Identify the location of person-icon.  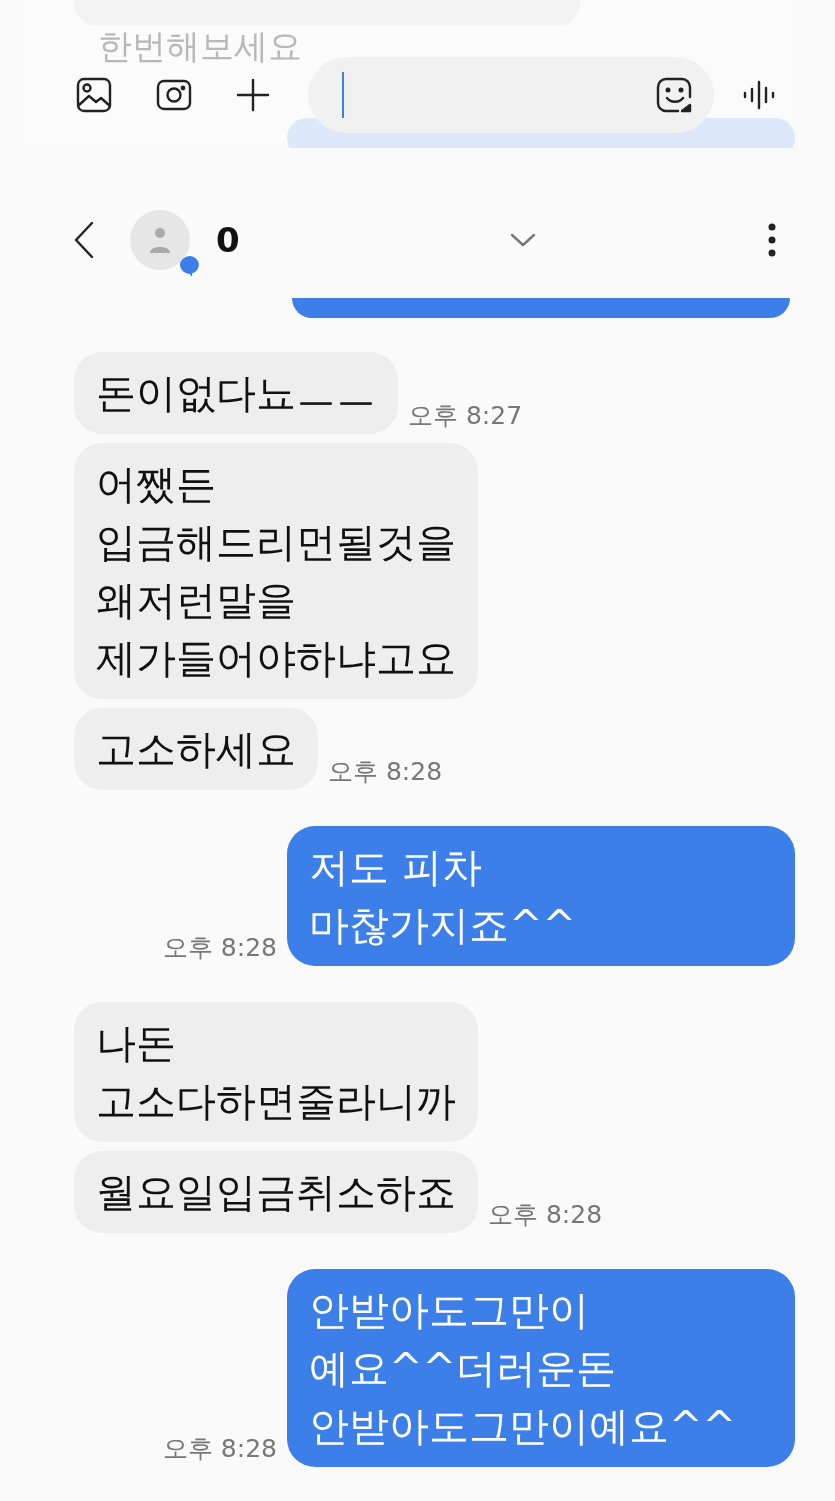
(160, 240).